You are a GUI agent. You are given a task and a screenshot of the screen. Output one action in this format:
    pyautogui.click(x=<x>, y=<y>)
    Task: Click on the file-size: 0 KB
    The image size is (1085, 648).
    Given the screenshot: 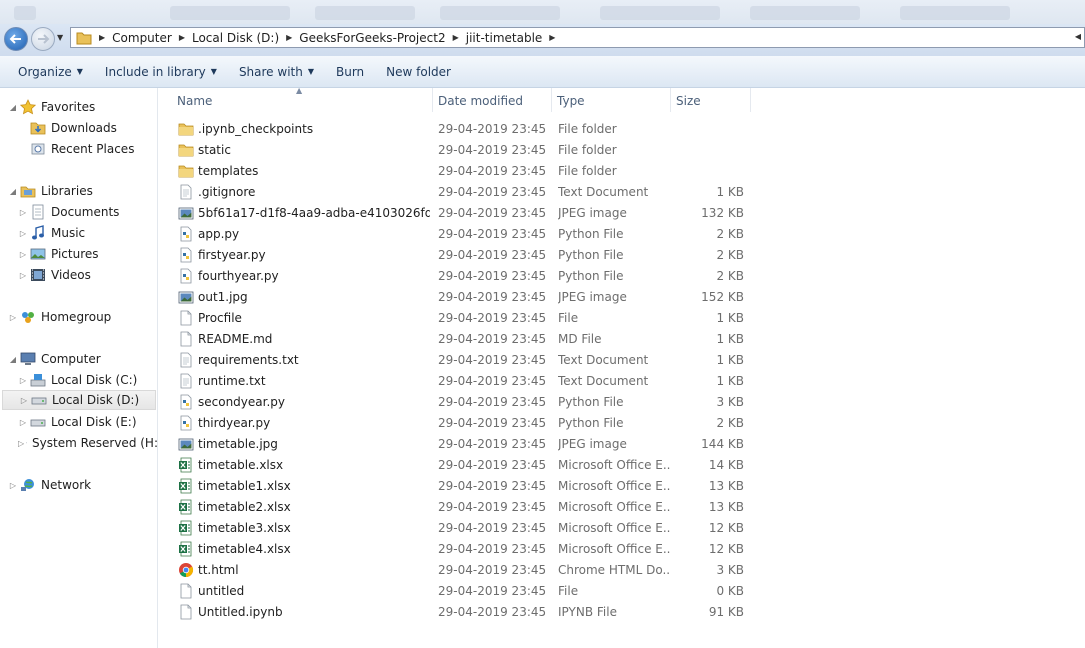 What is the action you would take?
    pyautogui.click(x=730, y=591)
    